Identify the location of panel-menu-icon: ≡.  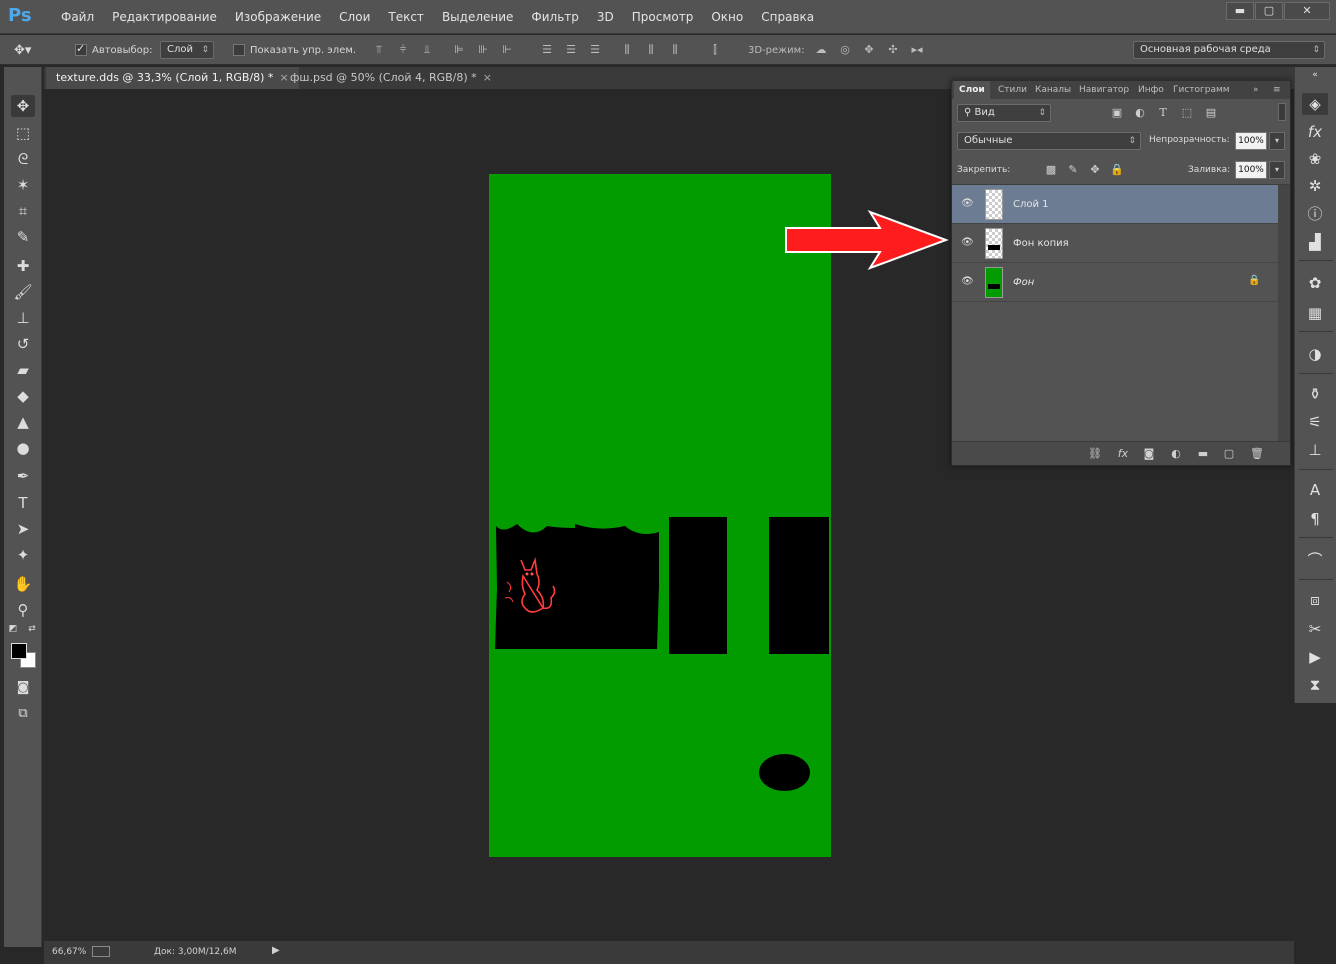
(1277, 90).